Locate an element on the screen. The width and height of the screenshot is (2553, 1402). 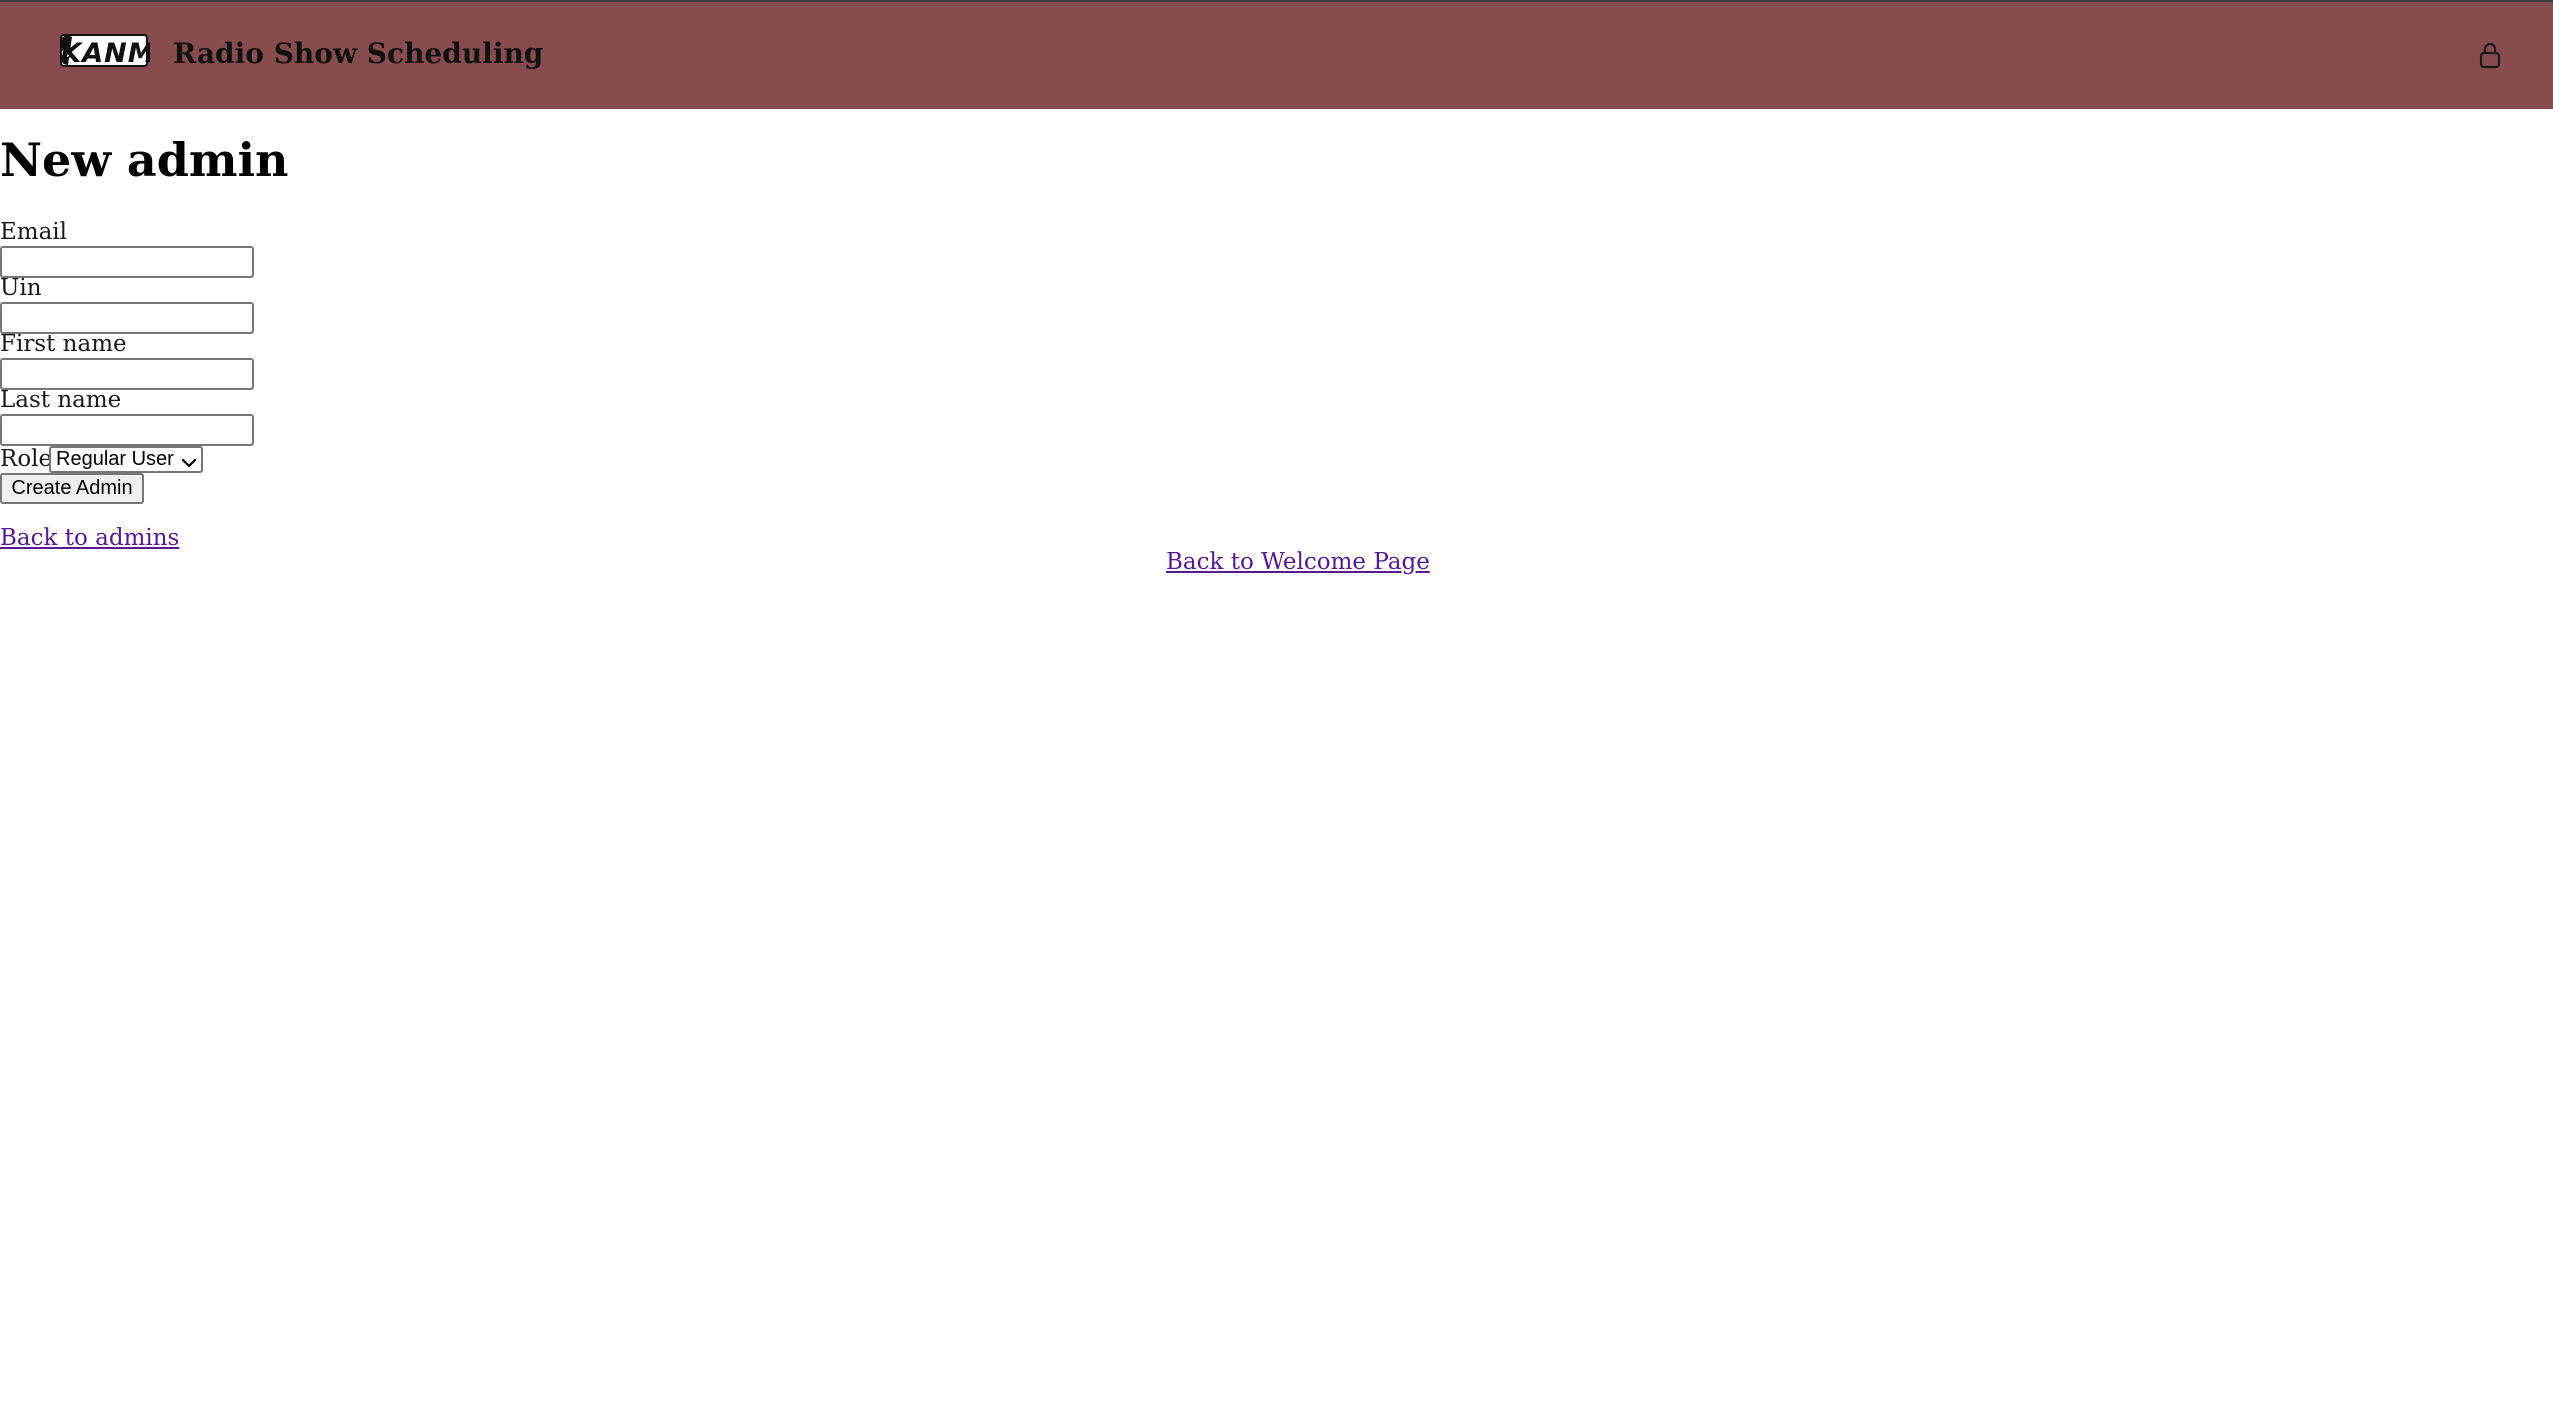
create-admin-button: Create Admin is located at coordinates (72, 488).